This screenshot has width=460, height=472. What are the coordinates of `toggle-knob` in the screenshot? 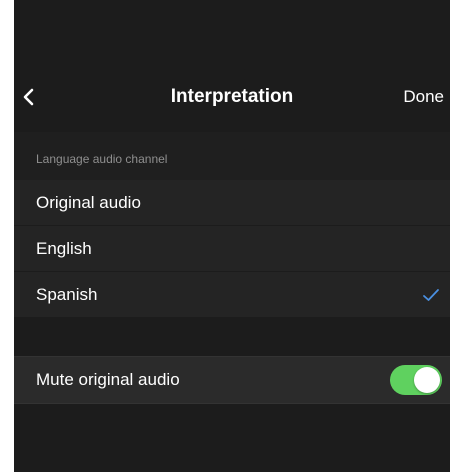 It's located at (427, 380).